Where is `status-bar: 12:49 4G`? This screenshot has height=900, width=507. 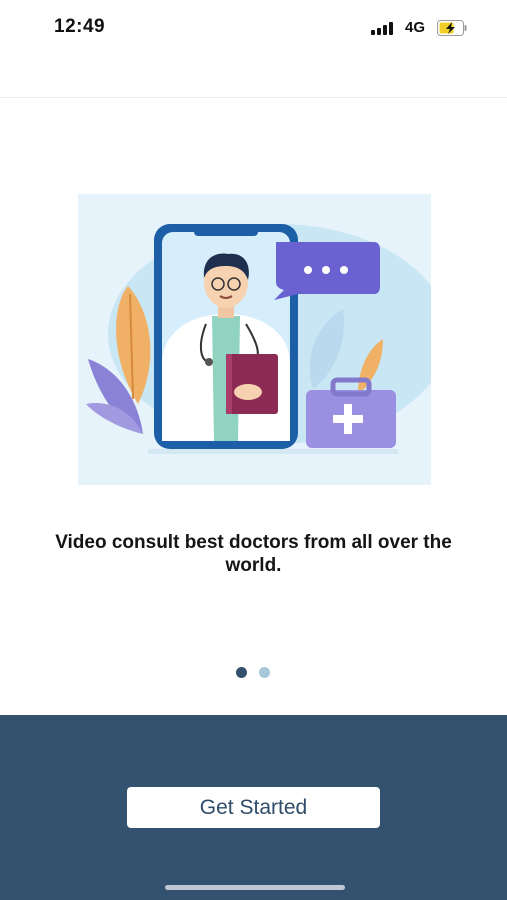
status-bar: 12:49 4G is located at coordinates (253, 29).